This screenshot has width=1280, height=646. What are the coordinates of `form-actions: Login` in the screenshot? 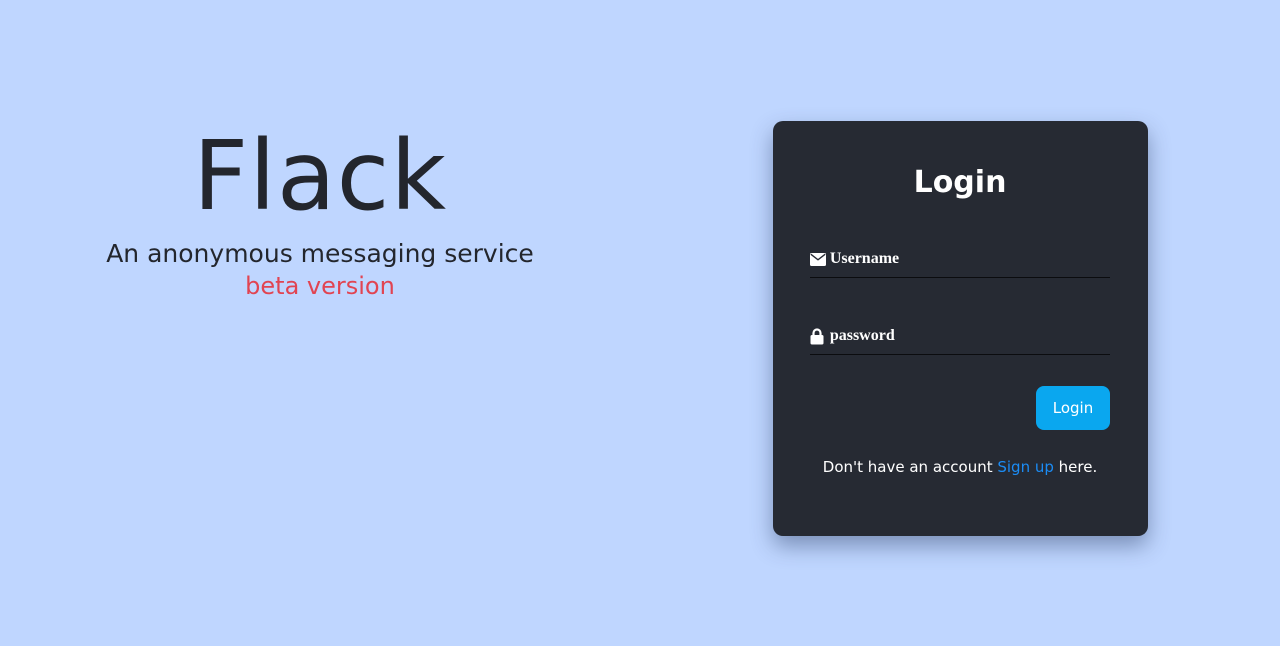 It's located at (960, 408).